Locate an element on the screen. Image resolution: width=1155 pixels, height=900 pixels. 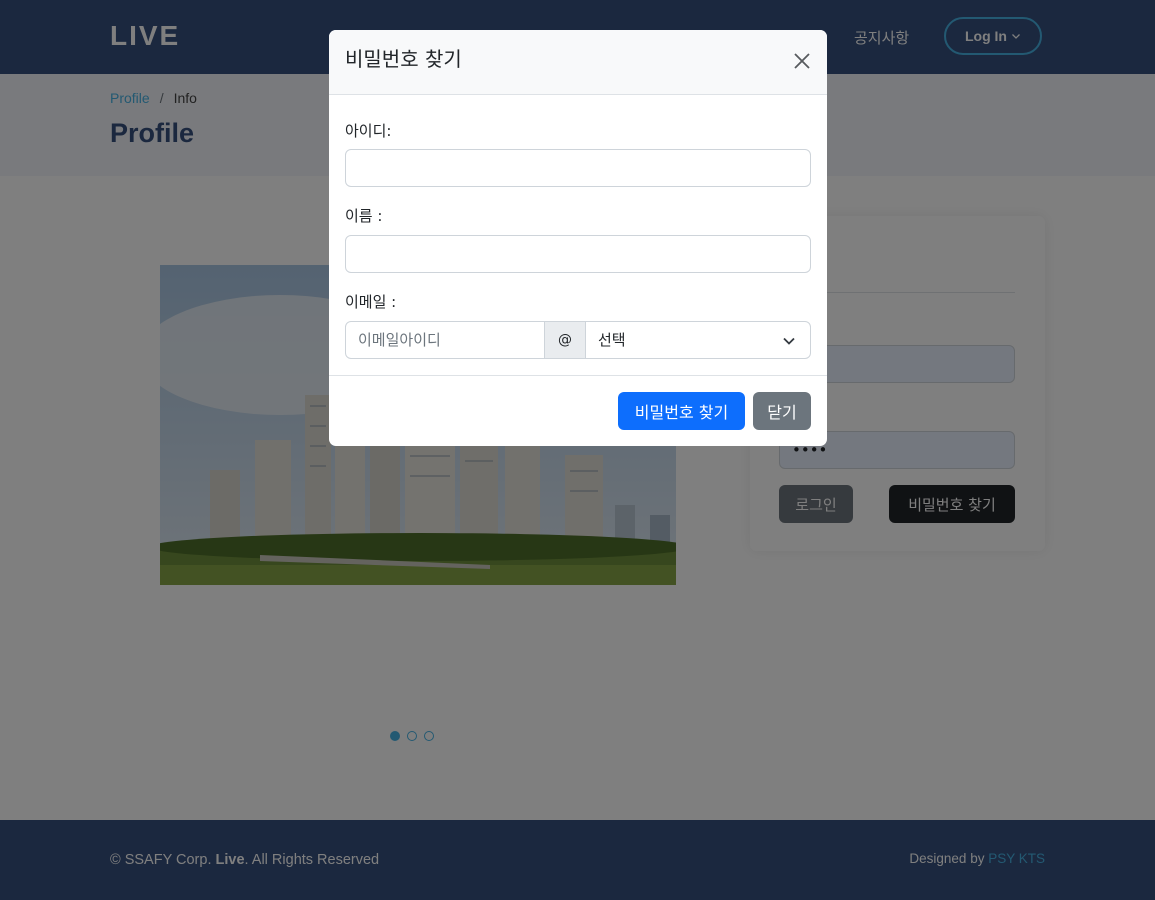
modal-find-password-button: 비밀번호 찾기 is located at coordinates (681, 411).